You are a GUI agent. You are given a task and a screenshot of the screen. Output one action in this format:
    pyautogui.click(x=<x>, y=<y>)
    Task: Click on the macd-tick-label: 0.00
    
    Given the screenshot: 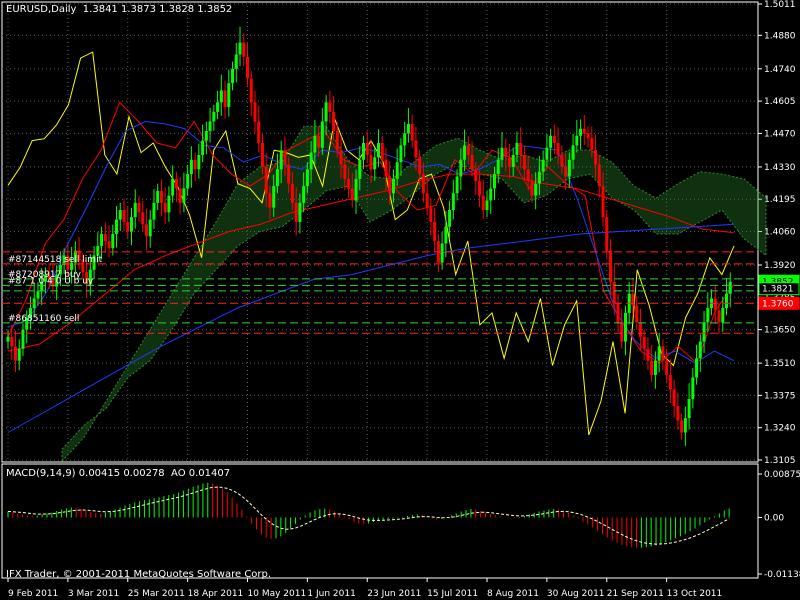 What is the action you would take?
    pyautogui.click(x=774, y=518)
    